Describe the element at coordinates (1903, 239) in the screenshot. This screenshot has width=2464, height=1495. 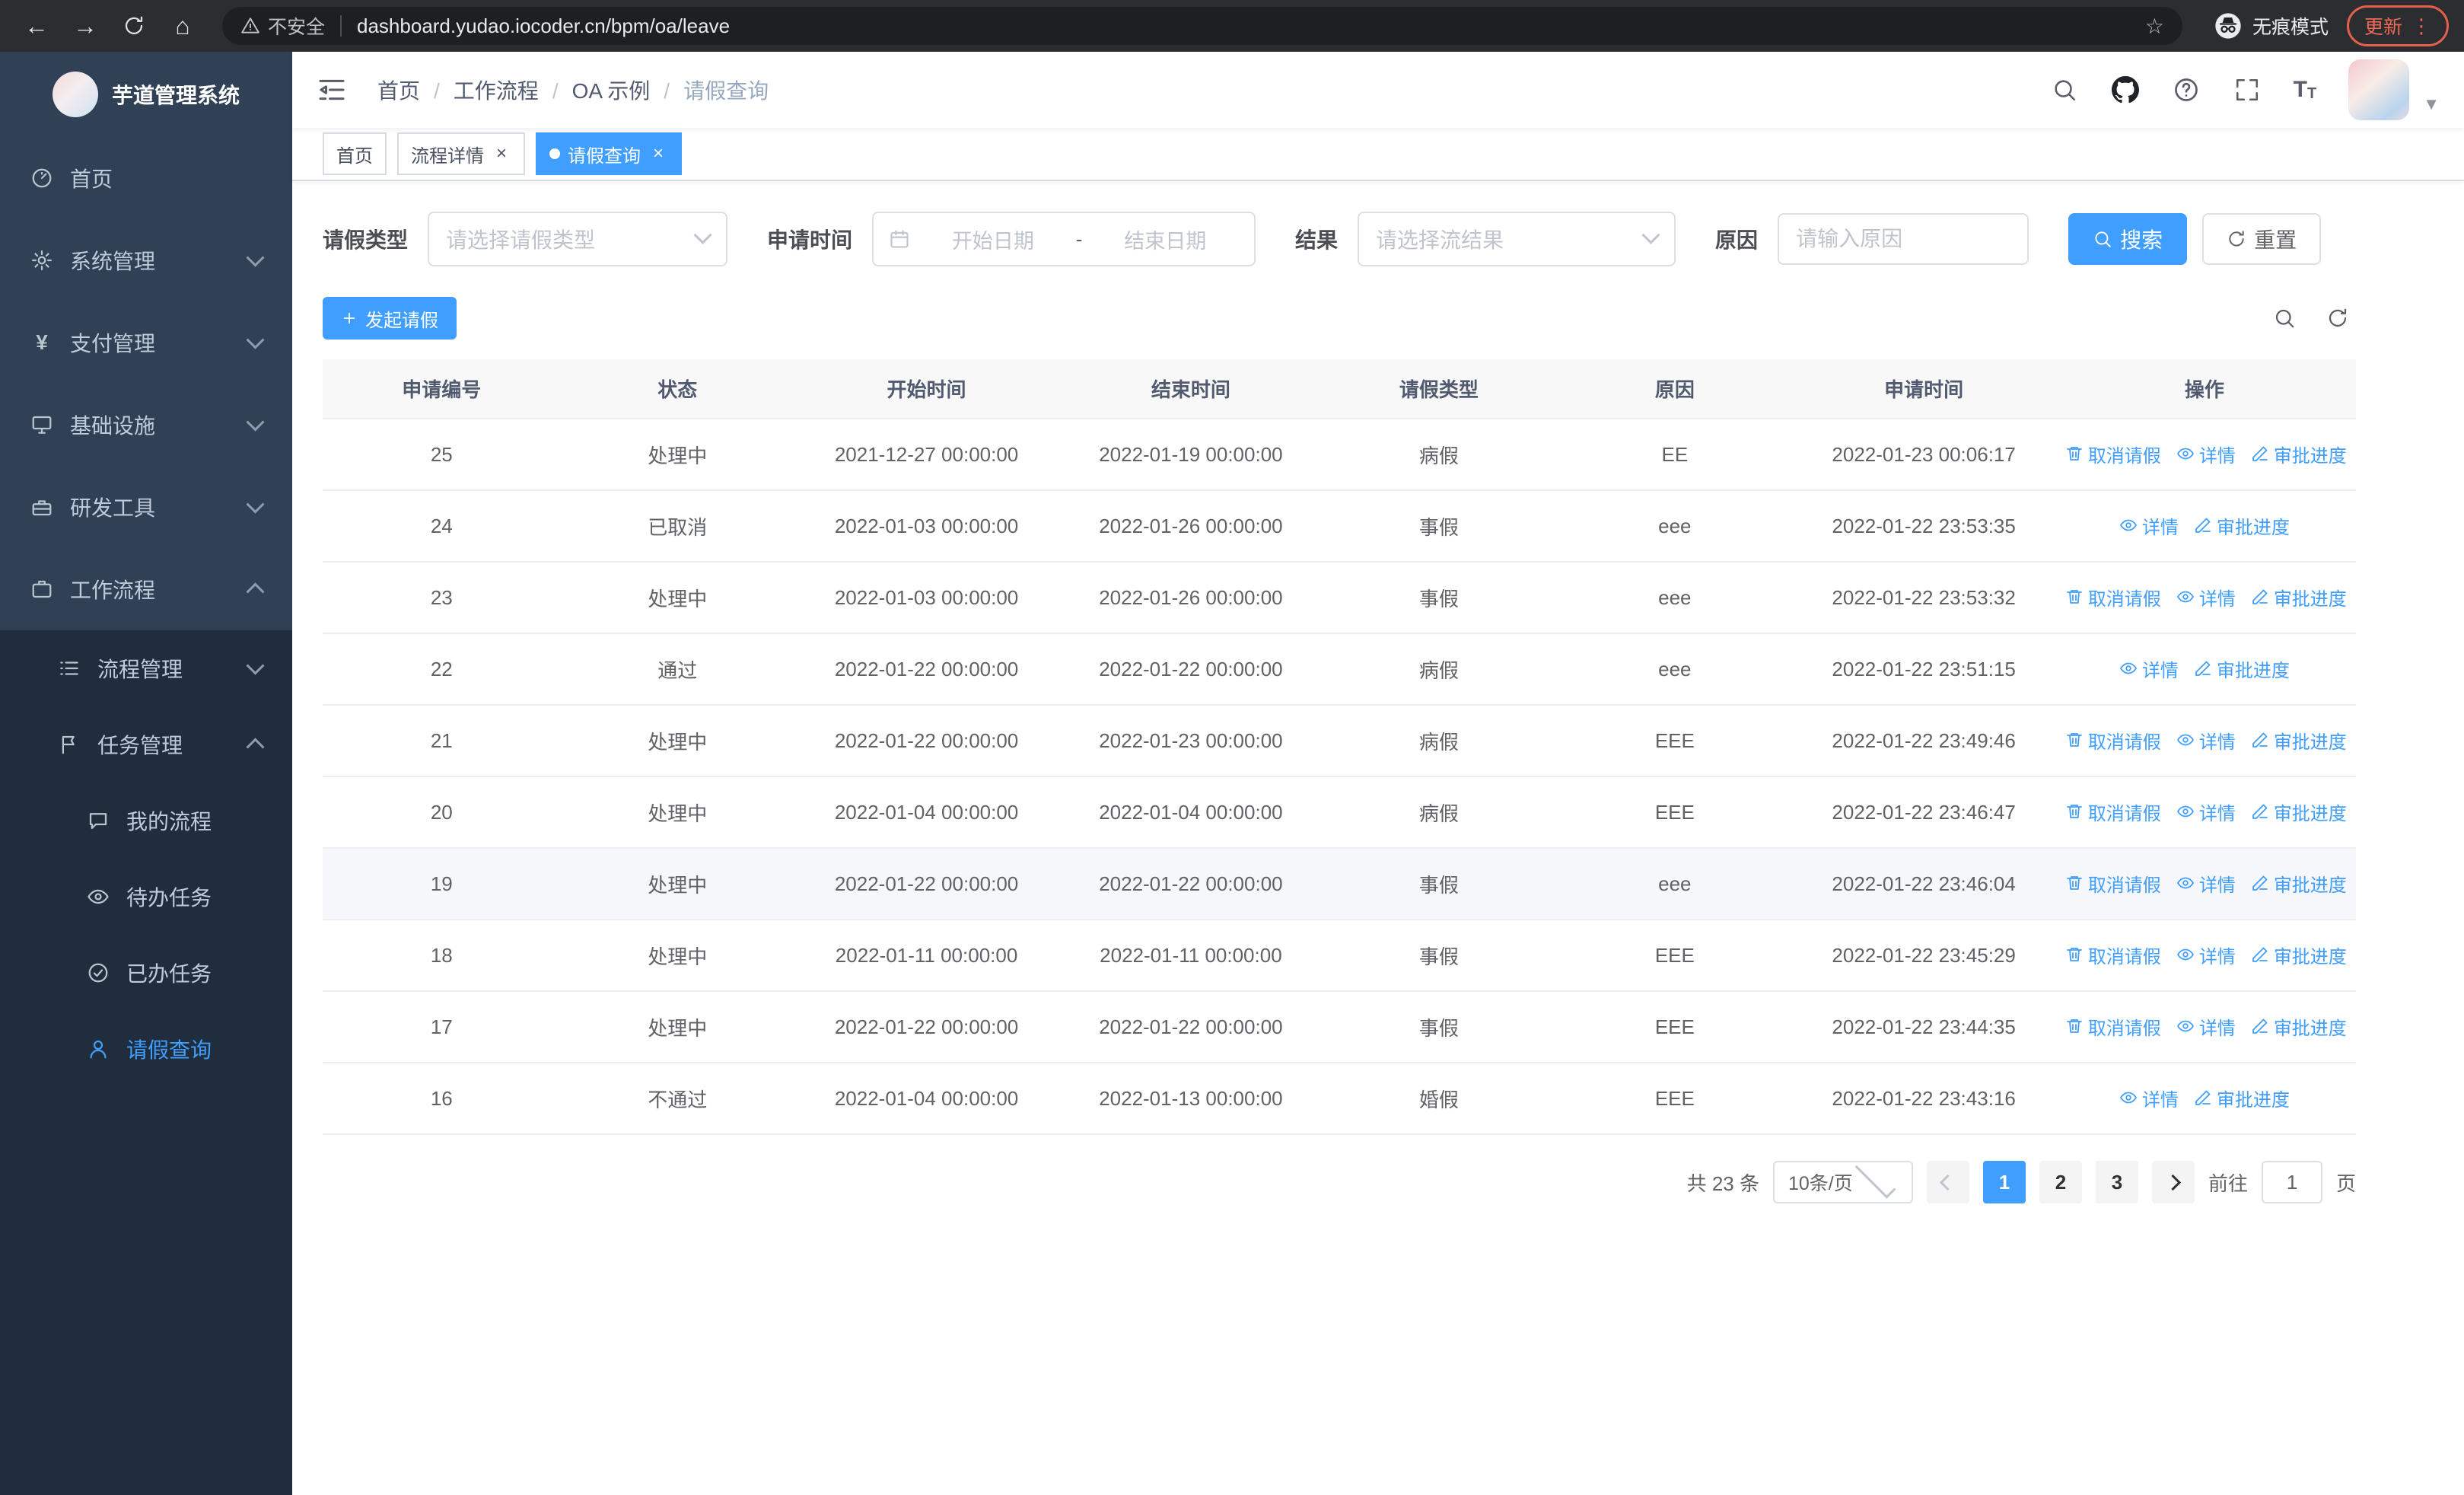
I see `reason-input` at that location.